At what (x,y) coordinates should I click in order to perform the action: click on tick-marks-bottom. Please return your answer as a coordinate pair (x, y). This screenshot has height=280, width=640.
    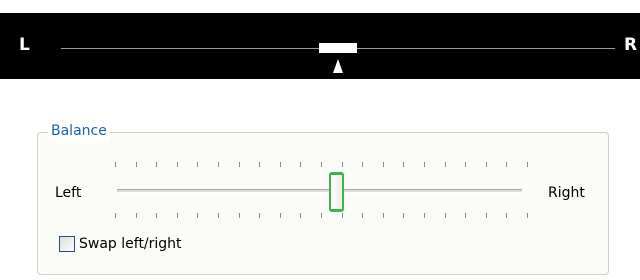
    Looking at the image, I should click on (321, 215).